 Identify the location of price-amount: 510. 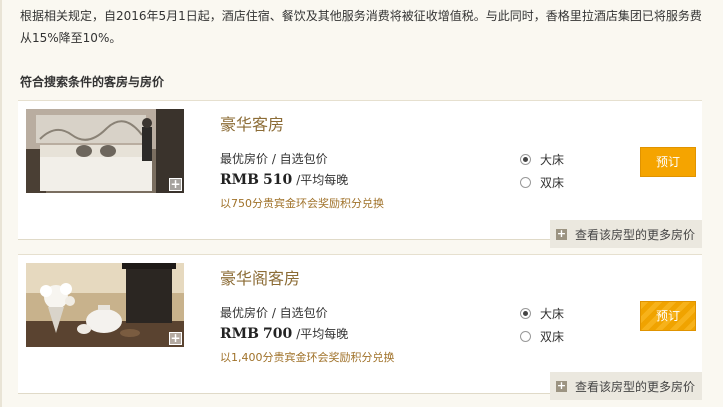
(277, 180).